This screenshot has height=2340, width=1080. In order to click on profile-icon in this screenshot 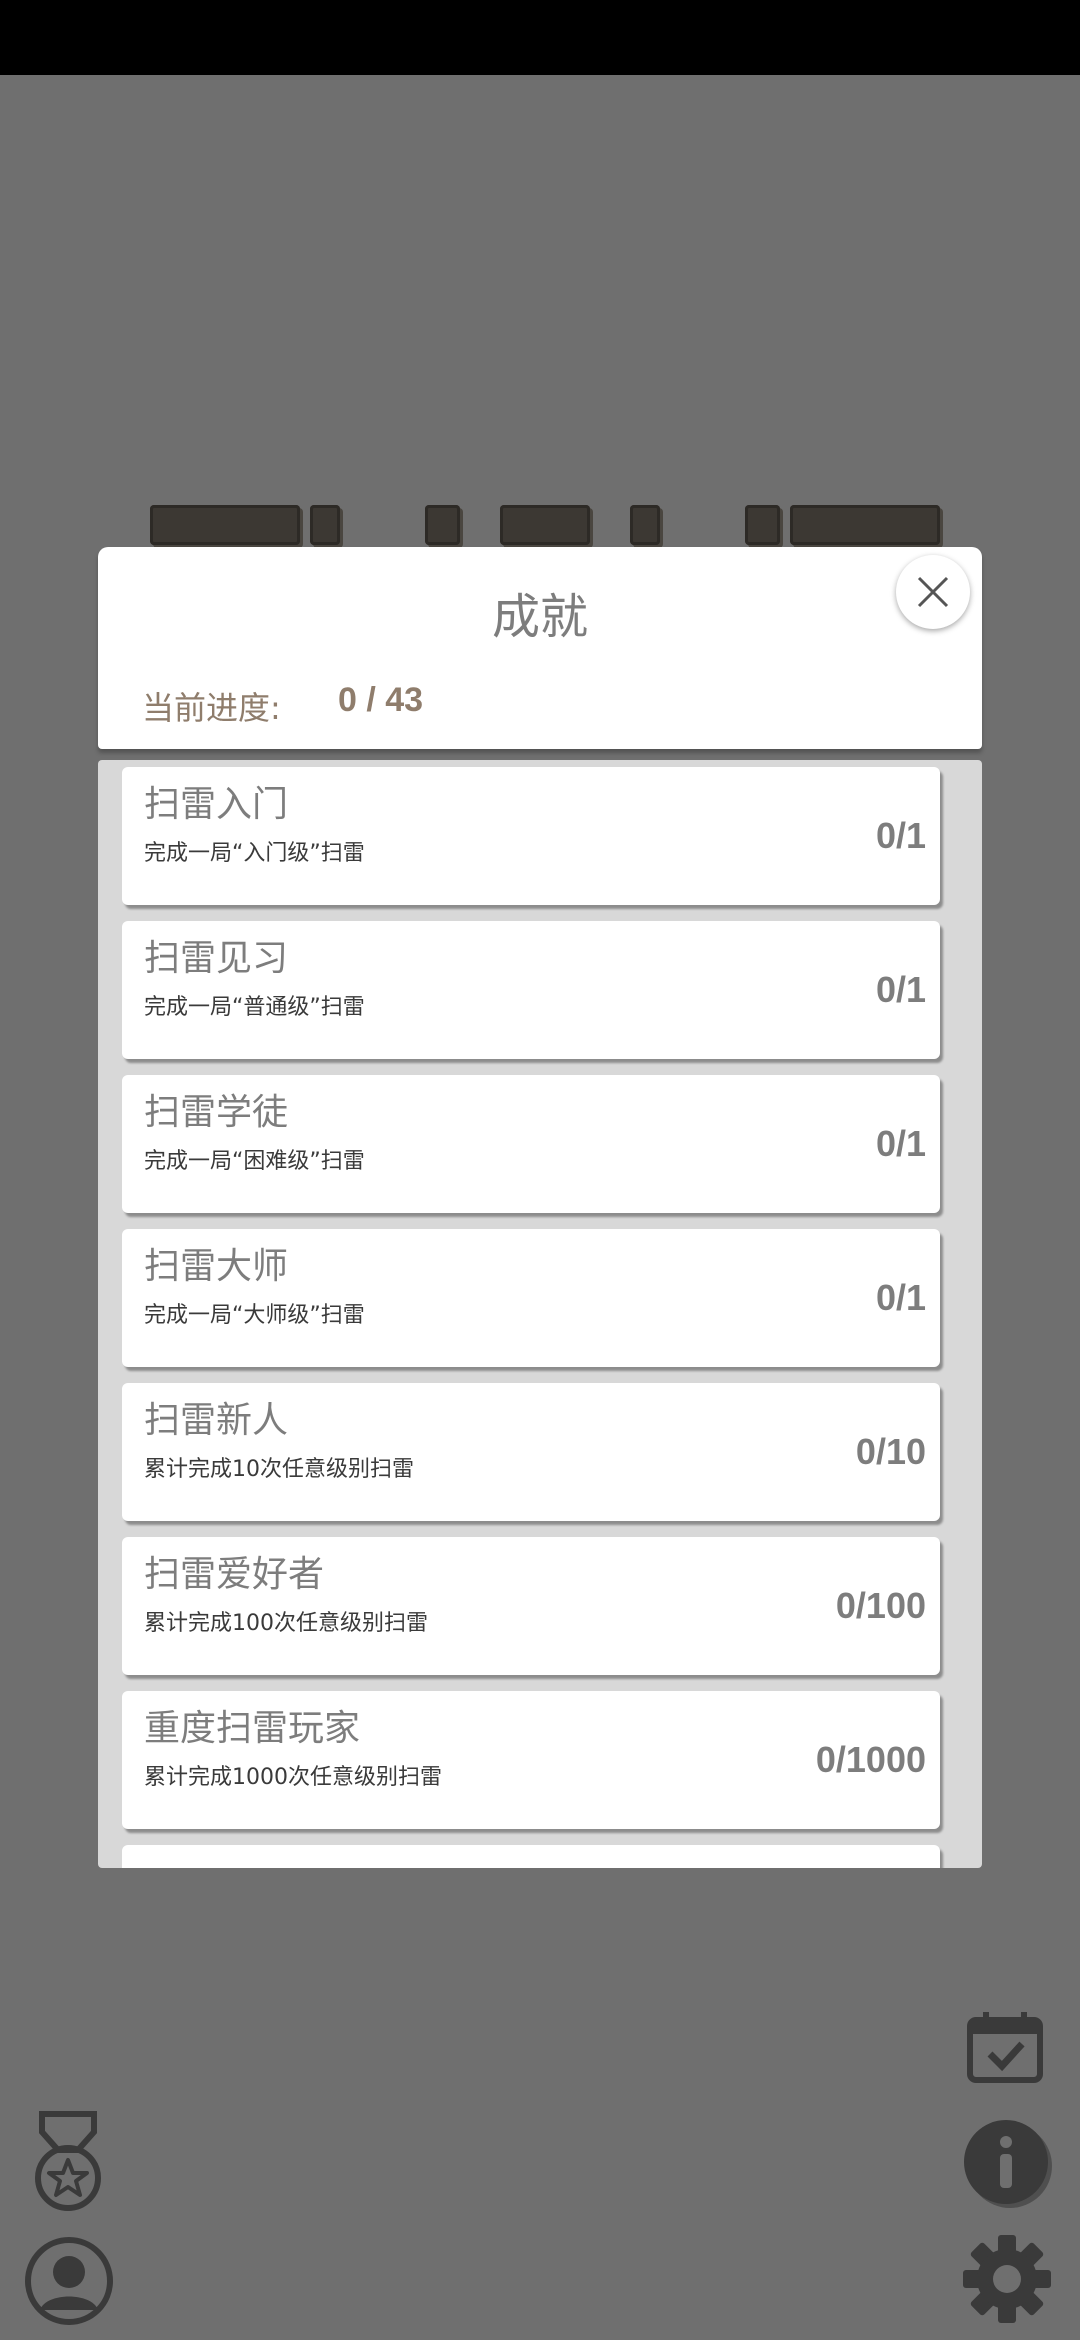, I will do `click(69, 2281)`.